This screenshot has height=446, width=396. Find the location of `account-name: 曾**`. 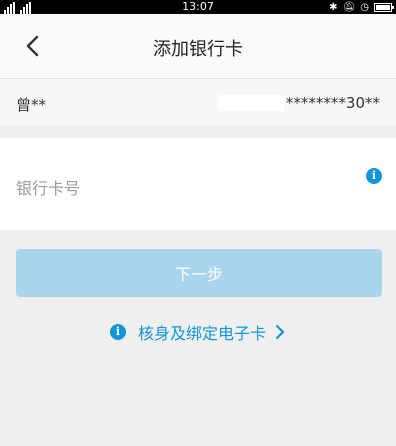

account-name: 曾** is located at coordinates (31, 105).